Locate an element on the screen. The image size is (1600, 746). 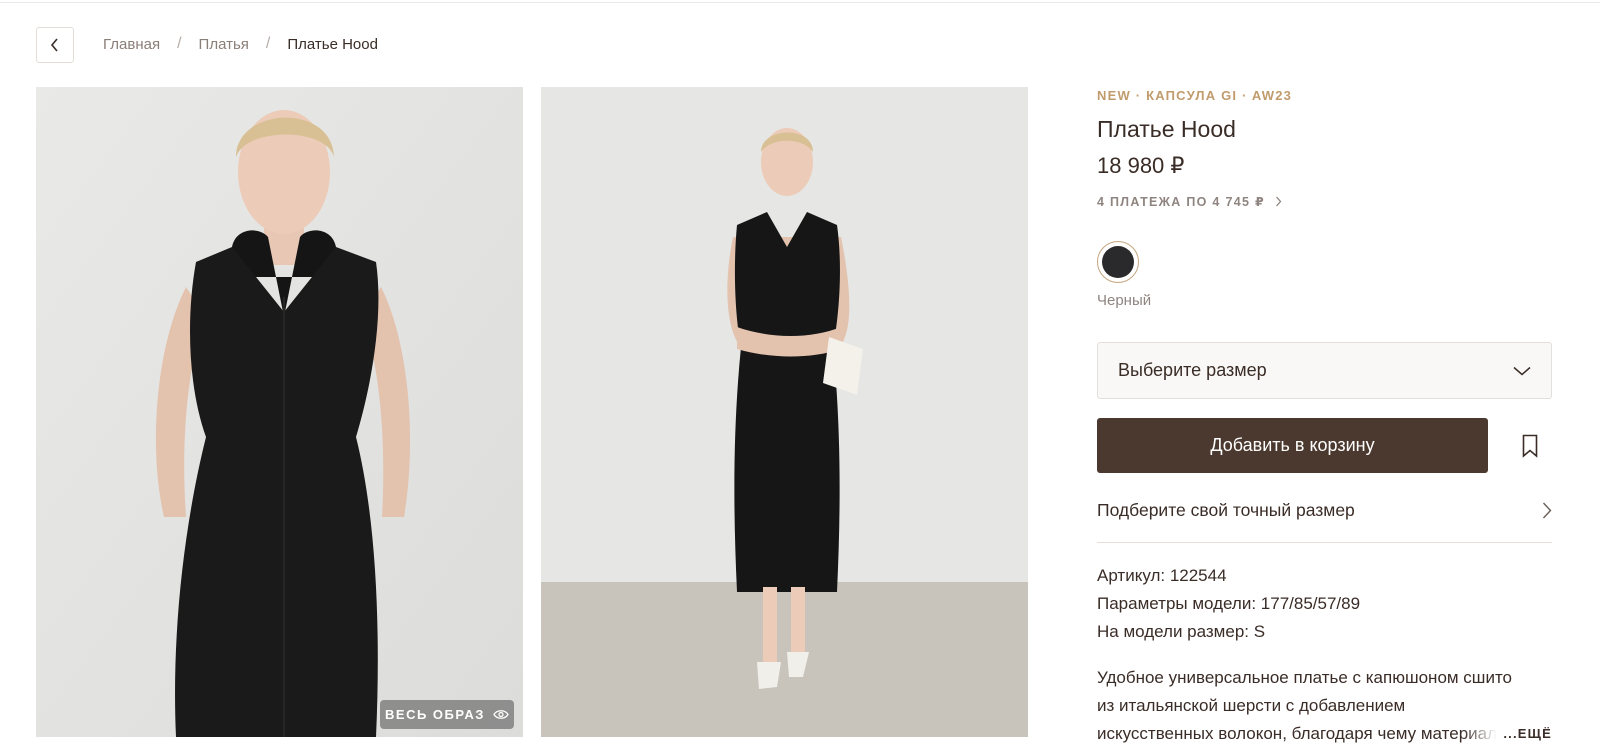
read-more-button: ...ЕЩЁ is located at coordinates (1507, 733).